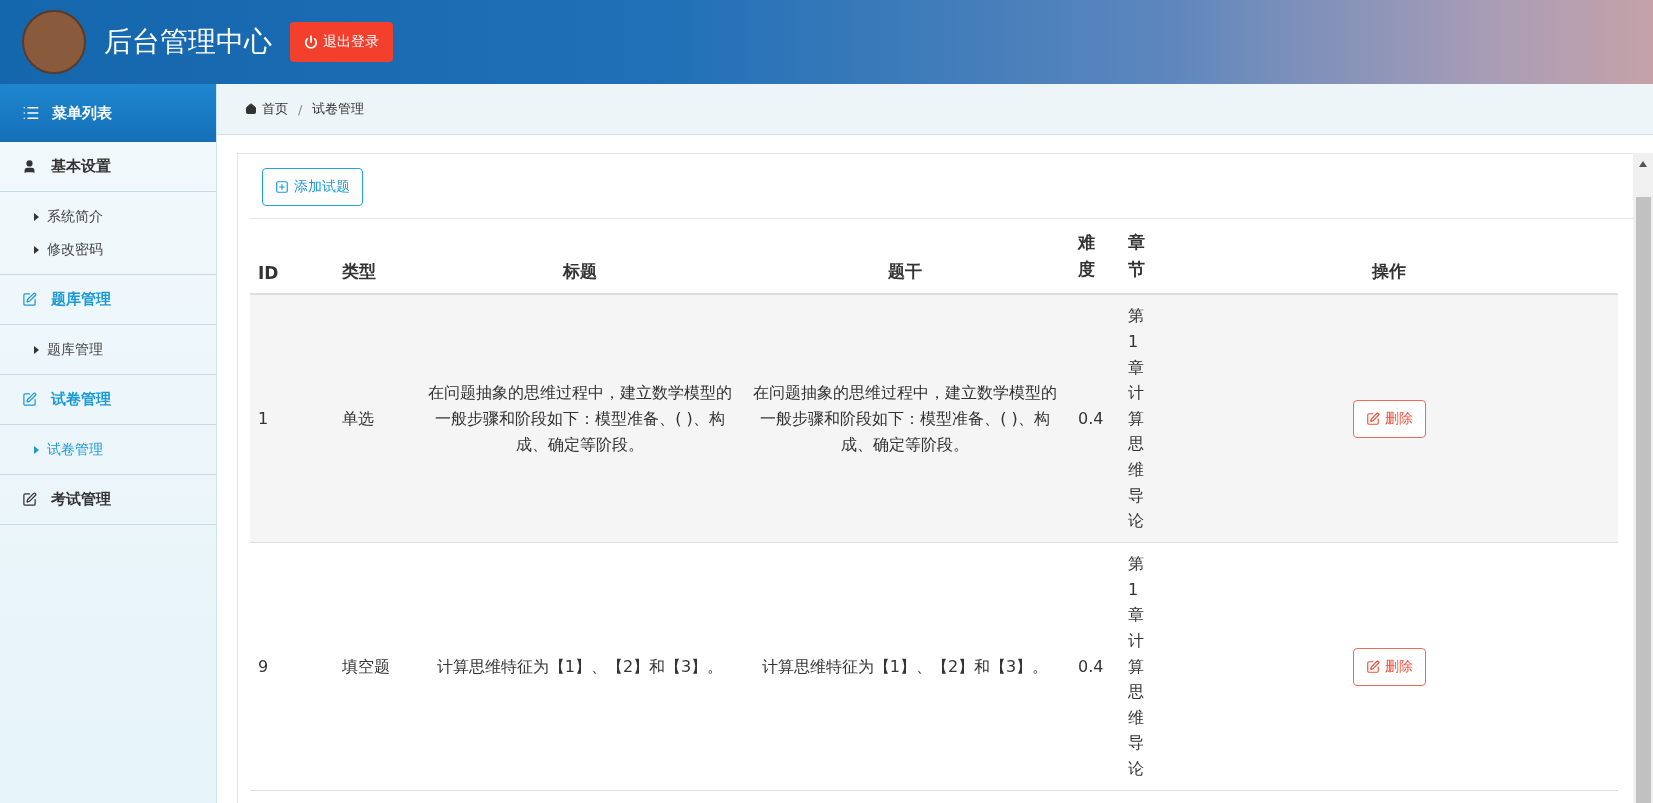  What do you see at coordinates (108, 500) in the screenshot?
I see `menu-group: 考试管理` at bounding box center [108, 500].